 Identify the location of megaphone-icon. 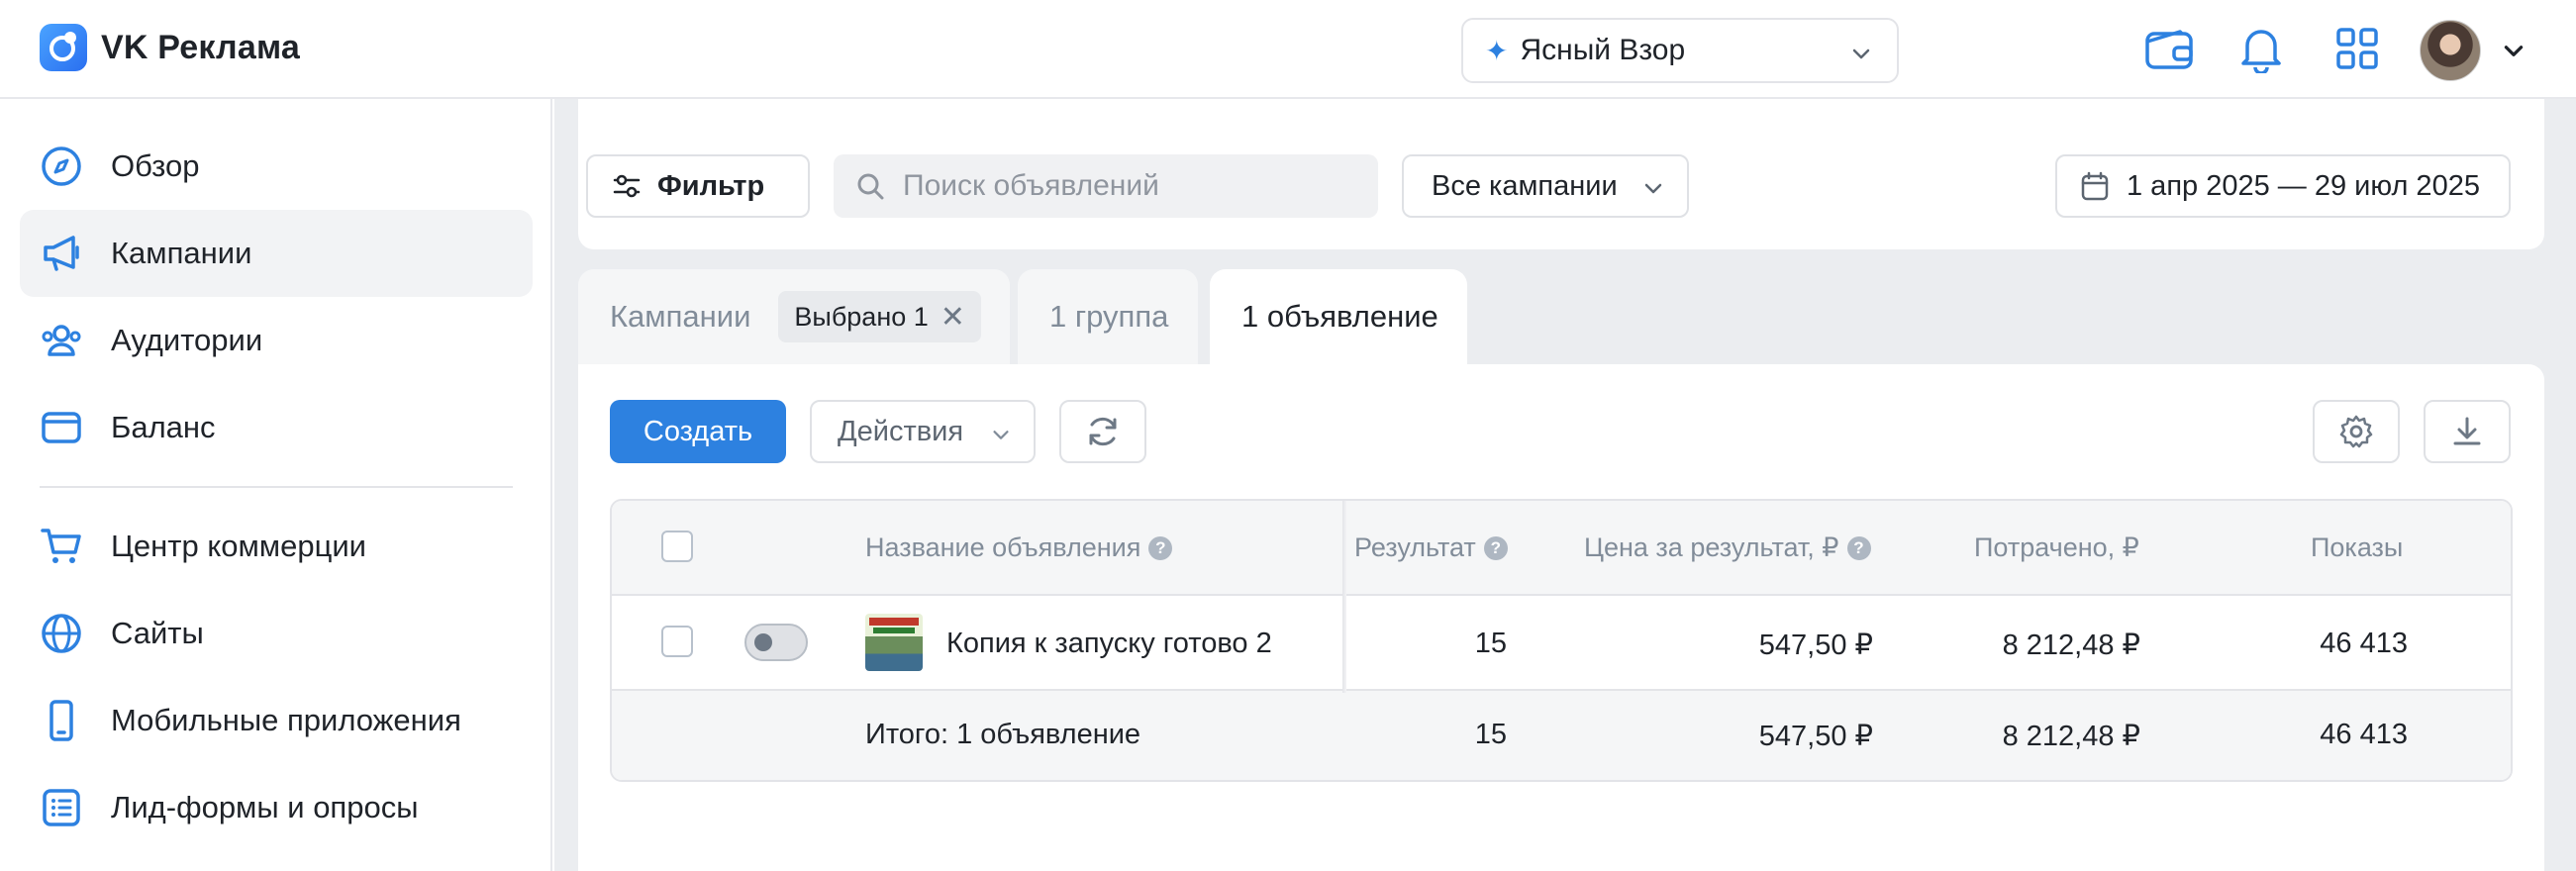
(62, 253).